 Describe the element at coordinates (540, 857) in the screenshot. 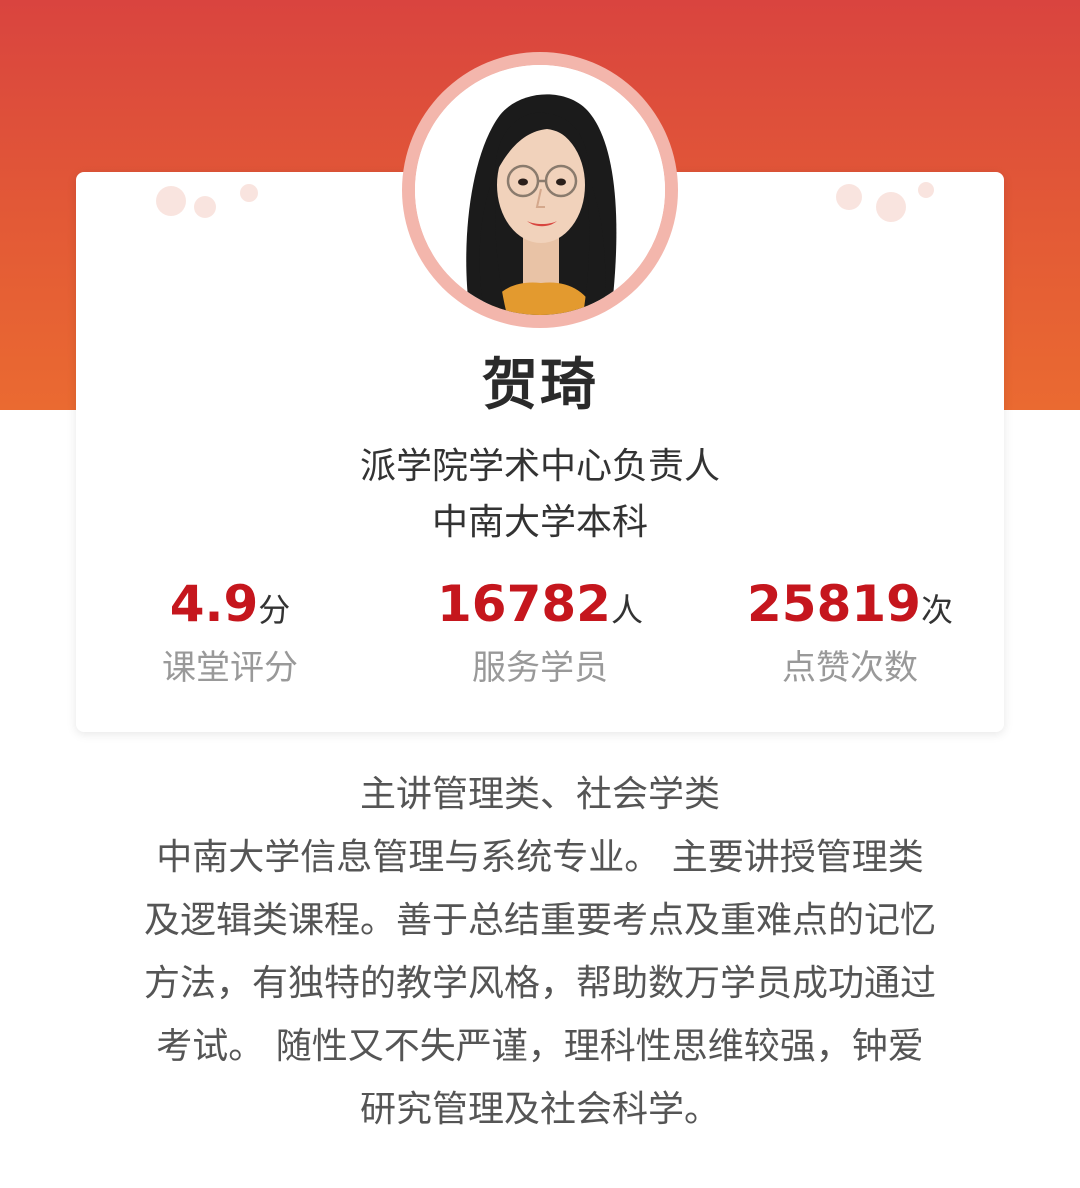

I see `bio-line: 中南大学信息管理与系统专业。 主要讲授管理类` at that location.